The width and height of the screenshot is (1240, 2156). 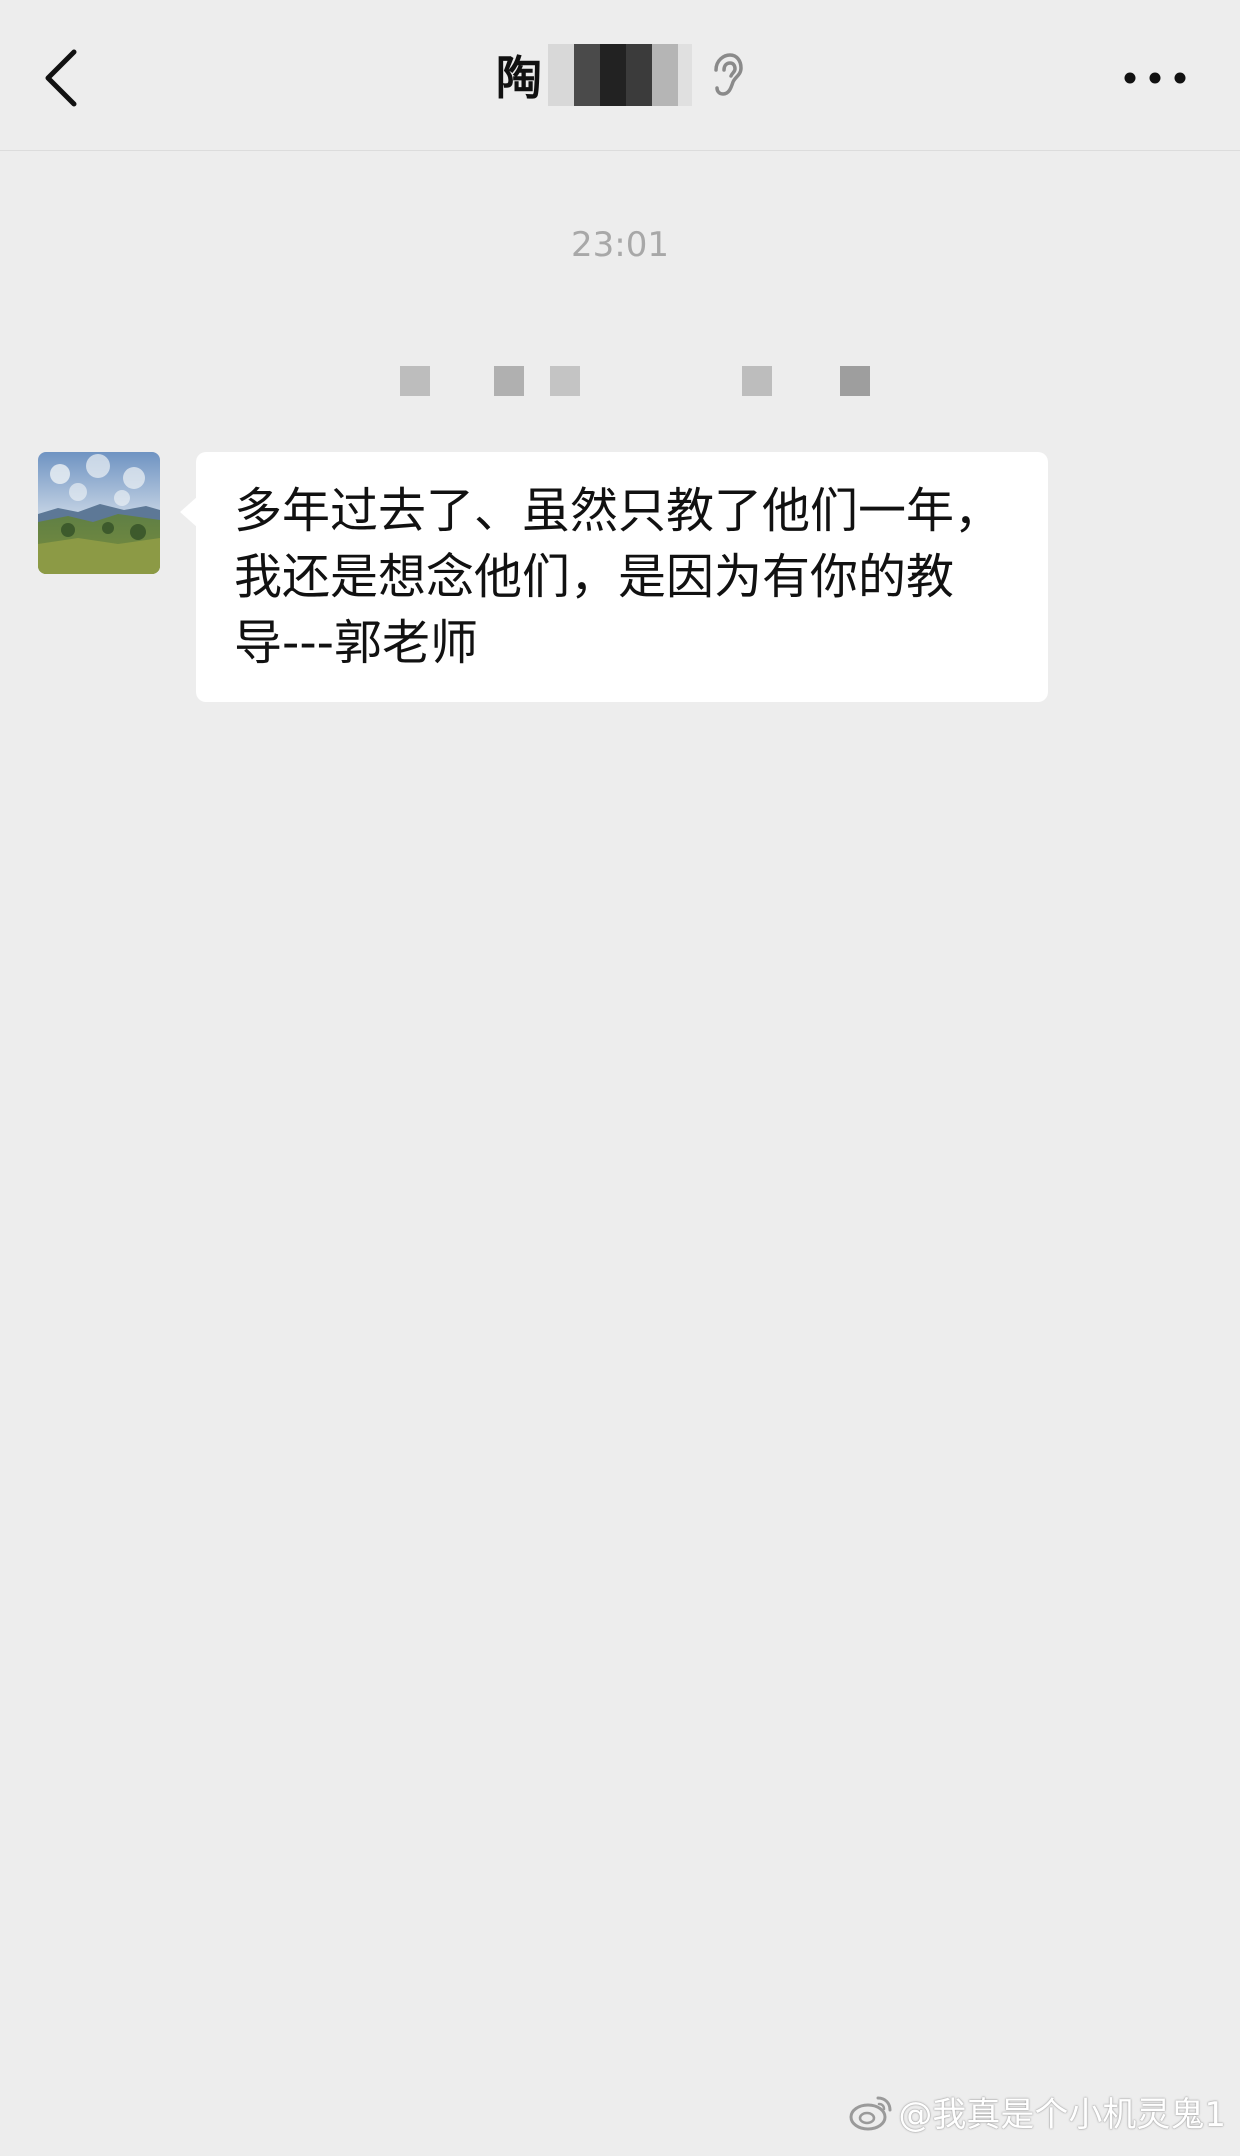 I want to click on weibo-icon, so click(x=870, y=2113).